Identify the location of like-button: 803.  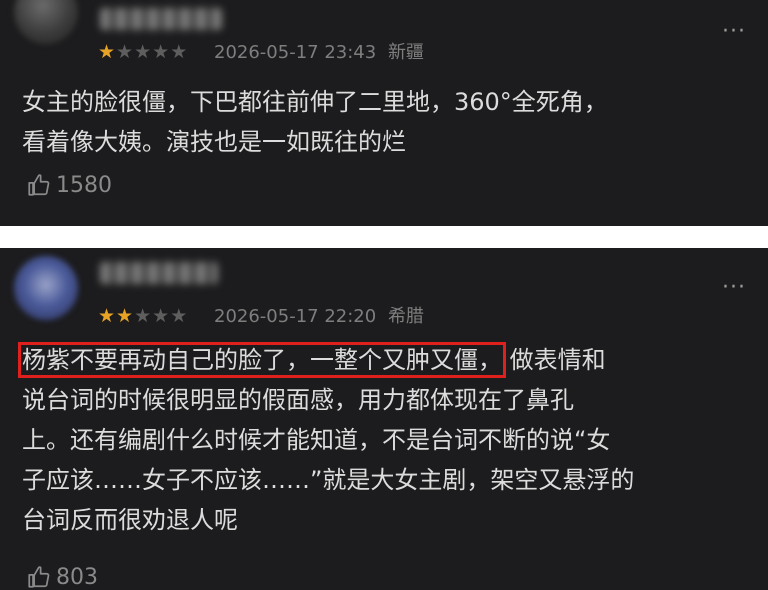
(62, 577).